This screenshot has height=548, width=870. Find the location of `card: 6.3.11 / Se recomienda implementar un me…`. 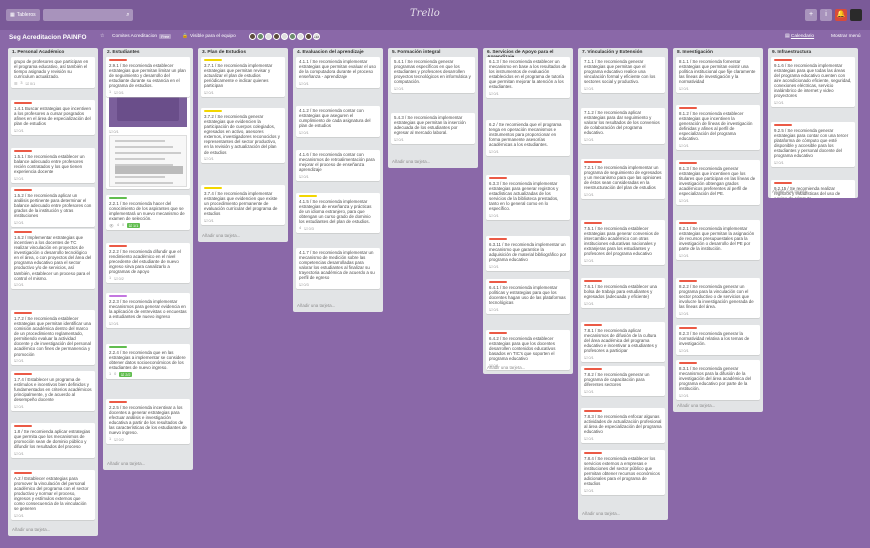

card: 6.3.11 / Se recomienda implementar un me… is located at coordinates (528, 253).